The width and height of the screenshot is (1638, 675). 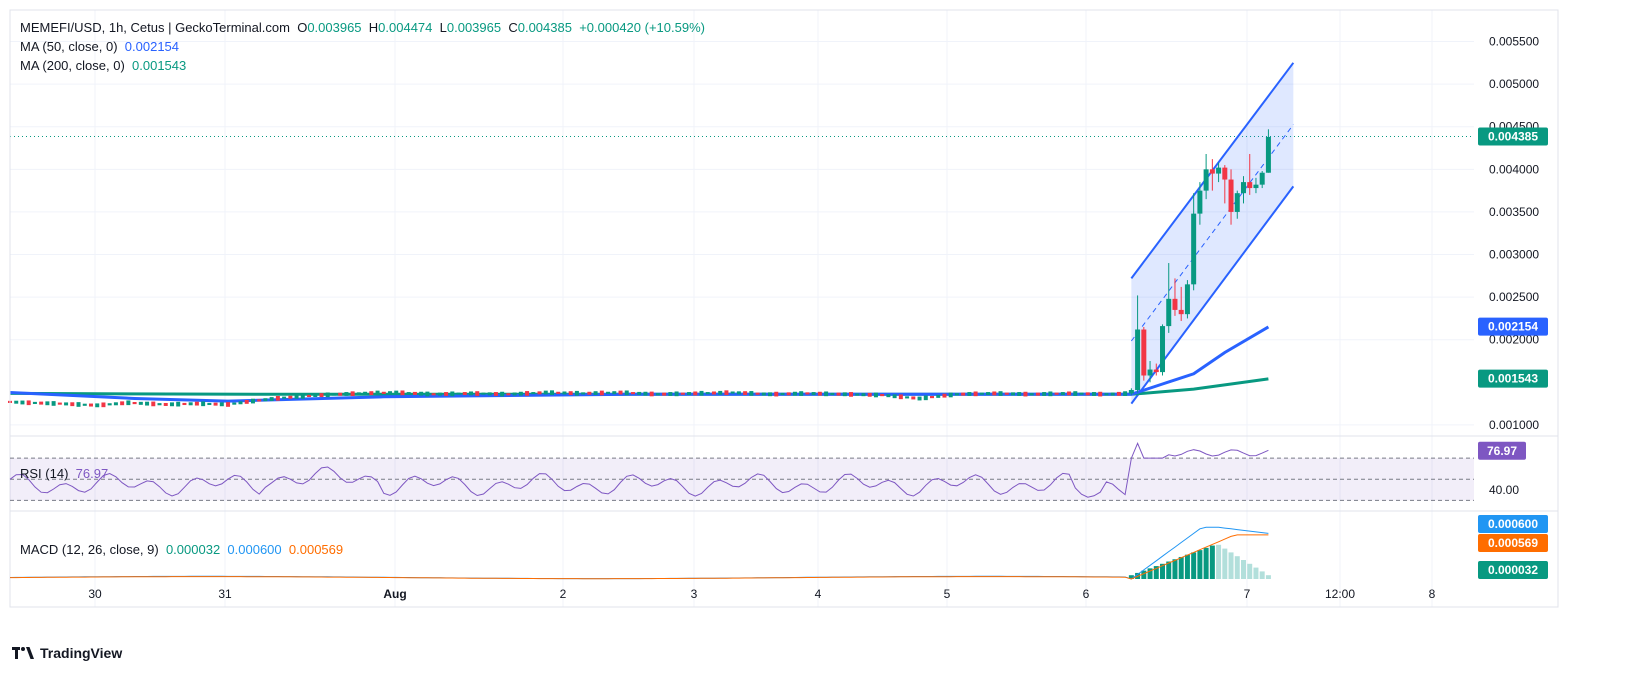 What do you see at coordinates (72, 65) in the screenshot?
I see `ma200-label: MA (200, close, 0)` at bounding box center [72, 65].